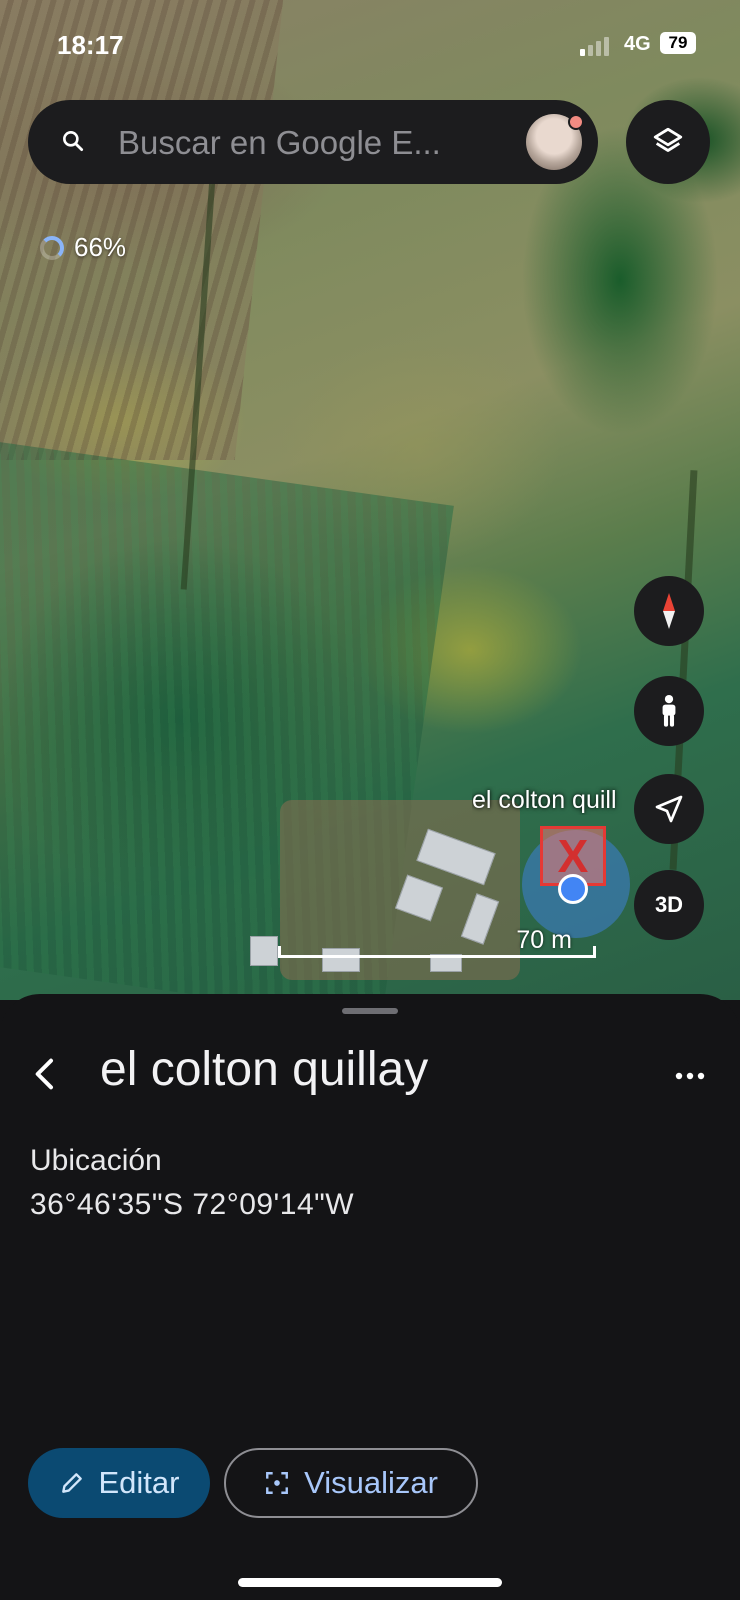 Image resolution: width=740 pixels, height=1600 pixels. I want to click on home-indicator, so click(370, 1582).